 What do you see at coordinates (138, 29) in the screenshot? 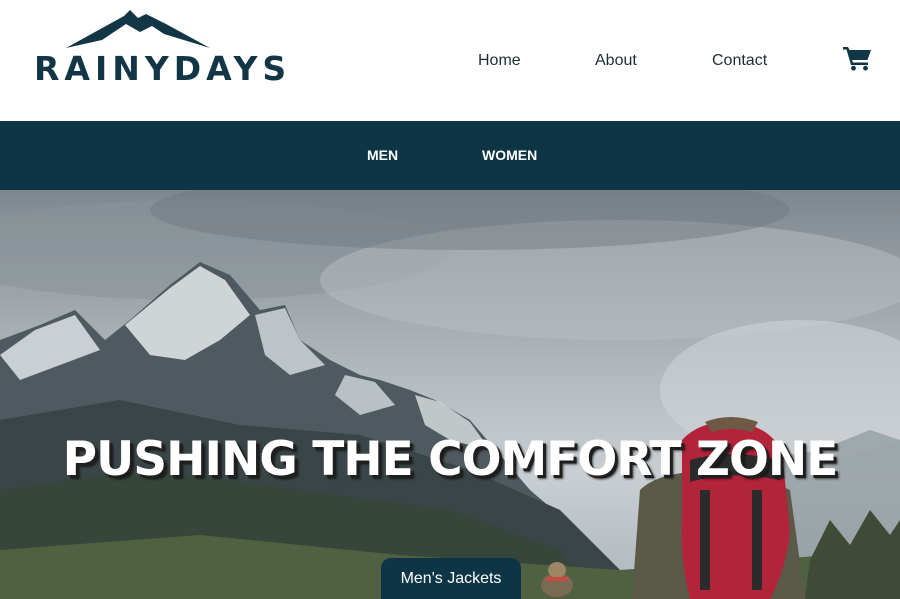
I see `mountain-logo-icon` at bounding box center [138, 29].